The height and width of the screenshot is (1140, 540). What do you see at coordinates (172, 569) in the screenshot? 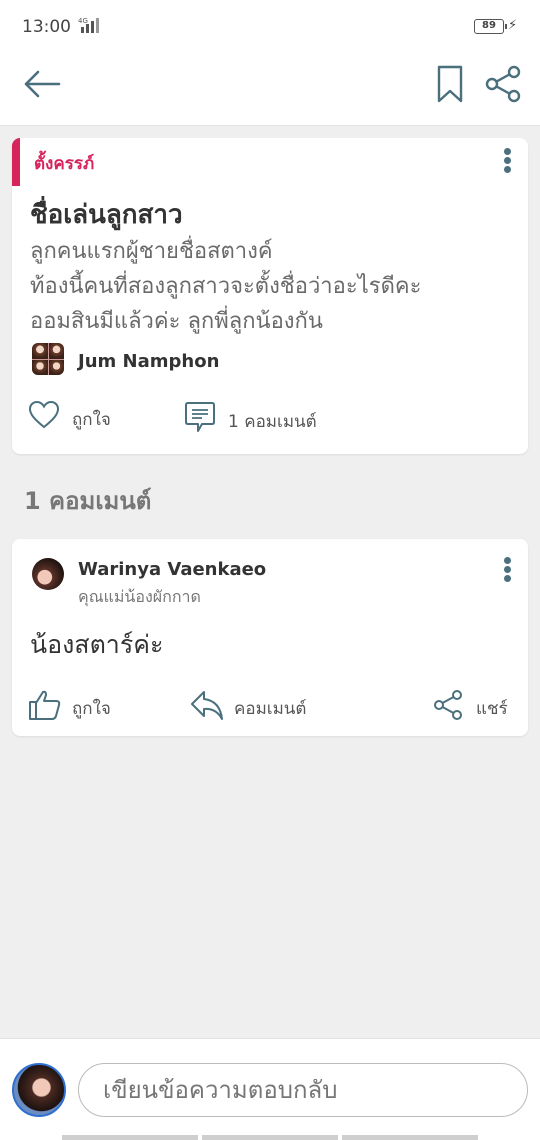
I see `commenter-name: Warinya Vaenkaeo` at bounding box center [172, 569].